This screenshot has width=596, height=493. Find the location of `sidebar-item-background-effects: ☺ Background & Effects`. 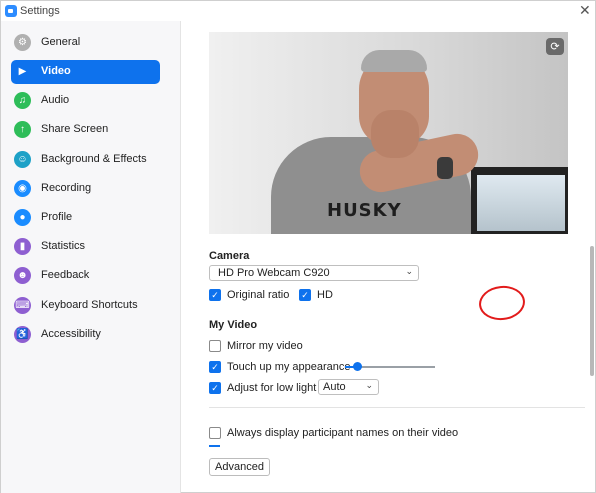

sidebar-item-background-effects: ☺ Background & Effects is located at coordinates (85, 160).